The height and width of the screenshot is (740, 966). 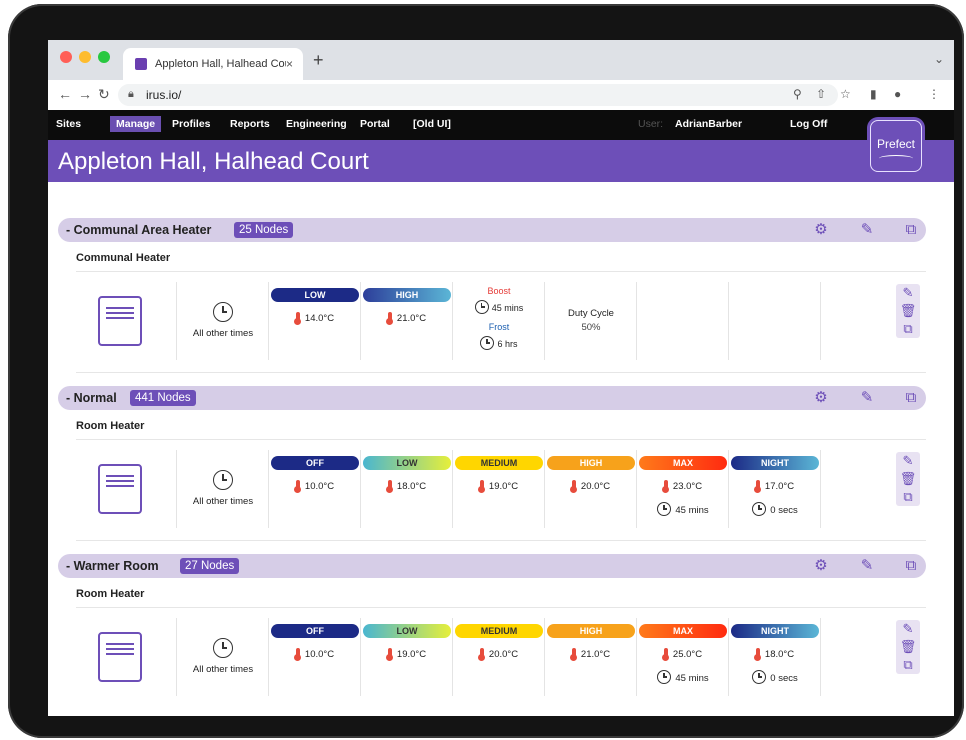 What do you see at coordinates (709, 124) in the screenshot?
I see `user-name: AdrianBarber` at bounding box center [709, 124].